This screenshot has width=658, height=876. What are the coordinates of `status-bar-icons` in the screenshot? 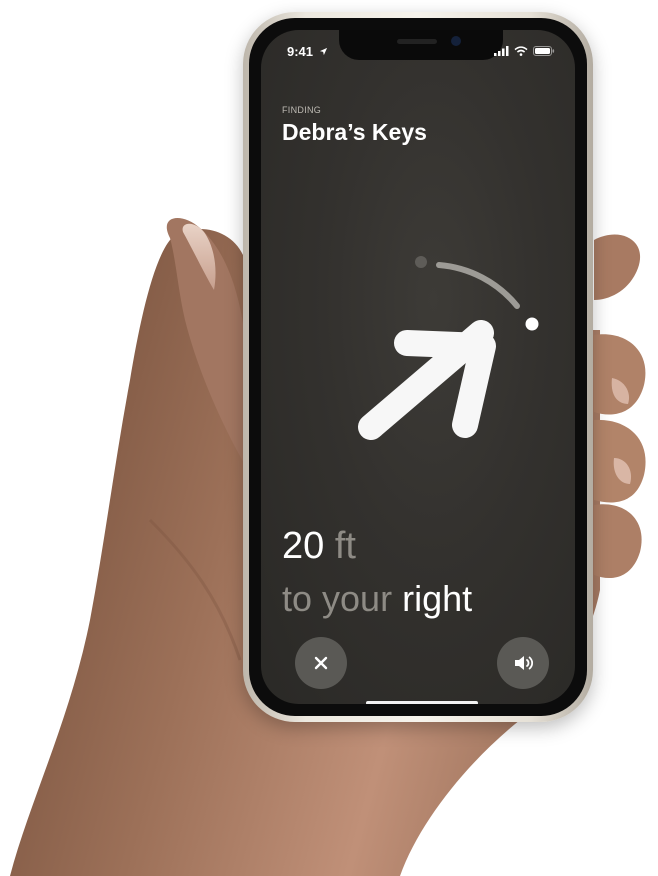 It's located at (524, 51).